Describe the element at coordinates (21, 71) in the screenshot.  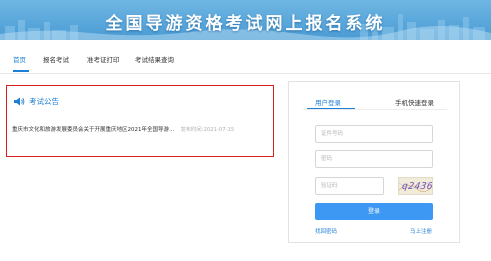
I see `active-tab-indicator` at that location.